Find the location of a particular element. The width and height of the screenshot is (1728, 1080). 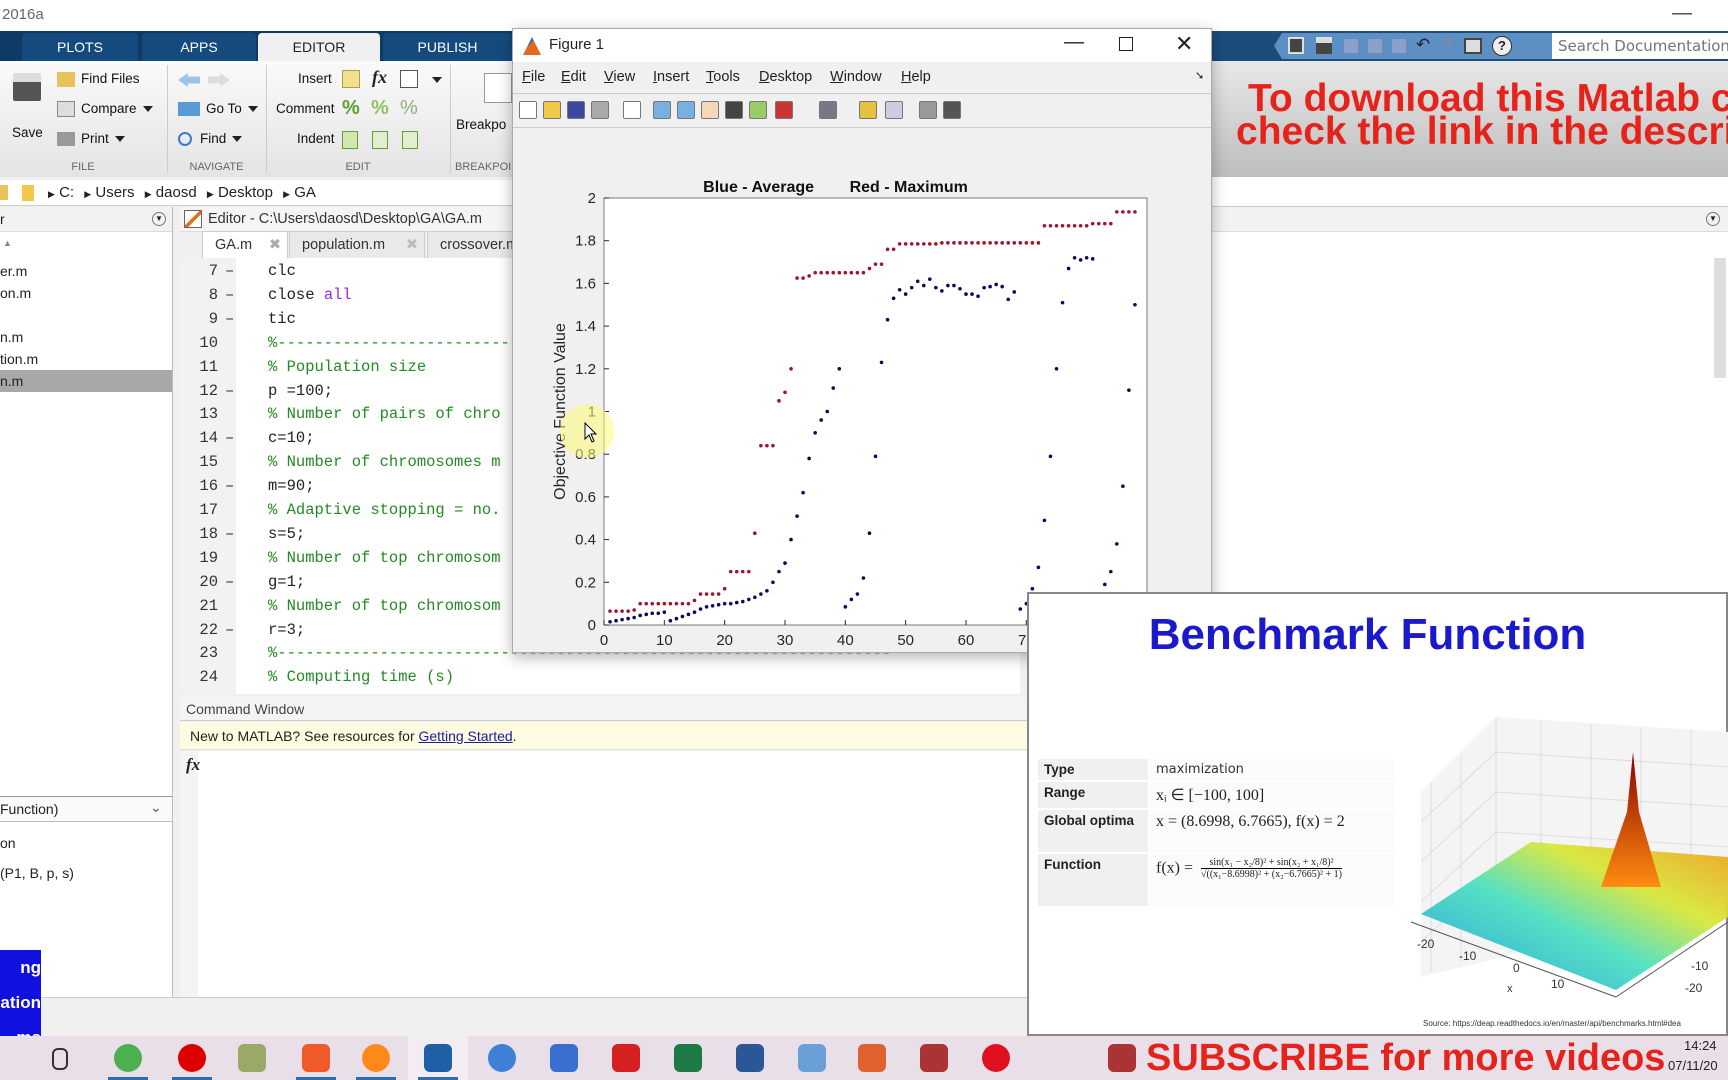

opera-icon is located at coordinates (996, 1058).